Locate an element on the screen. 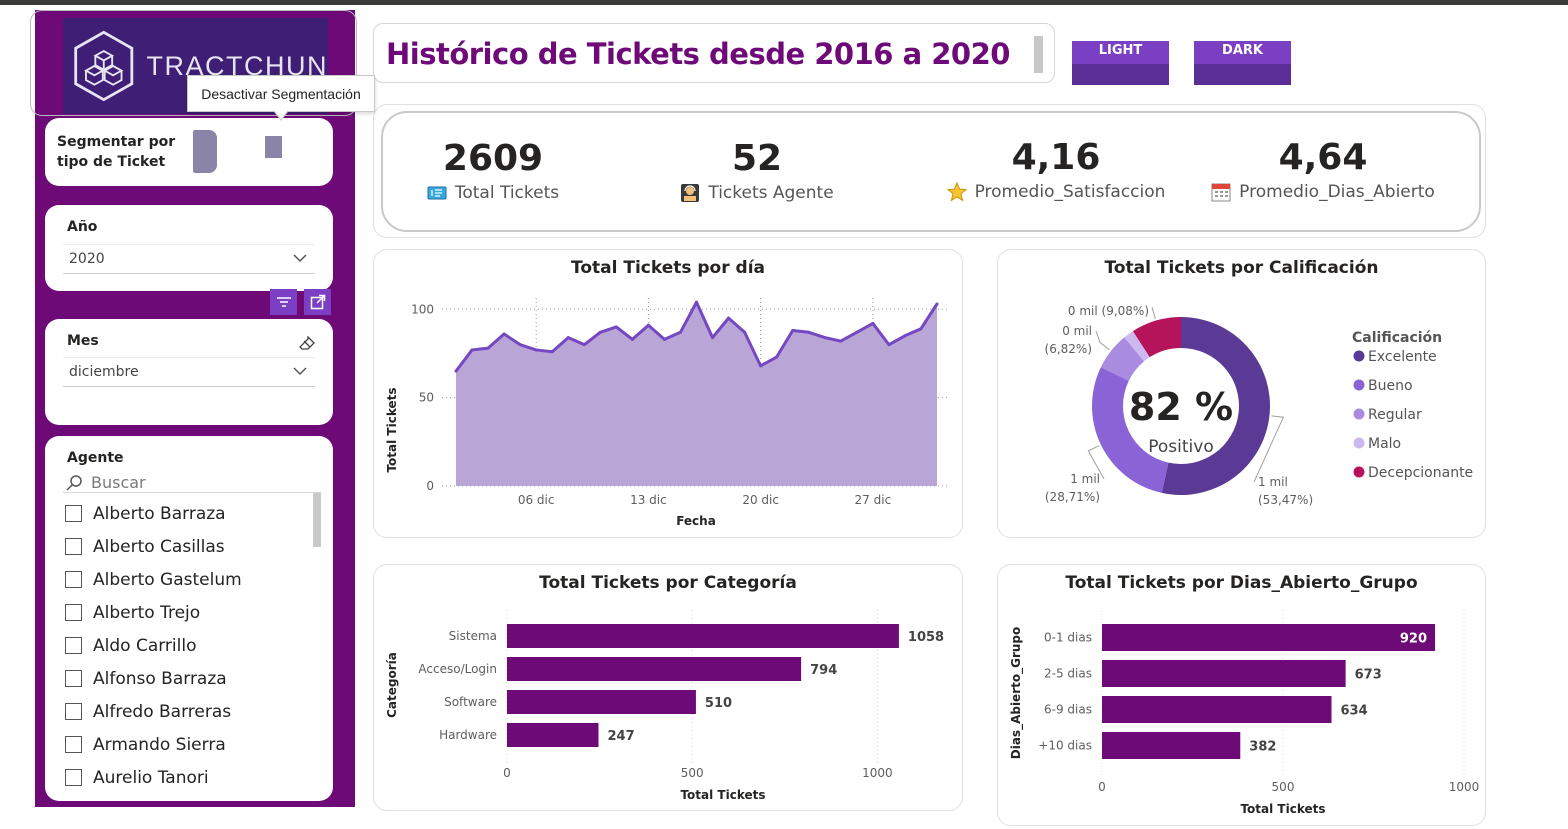 This screenshot has width=1568, height=829. month-slicer: Mes diciembre is located at coordinates (189, 372).